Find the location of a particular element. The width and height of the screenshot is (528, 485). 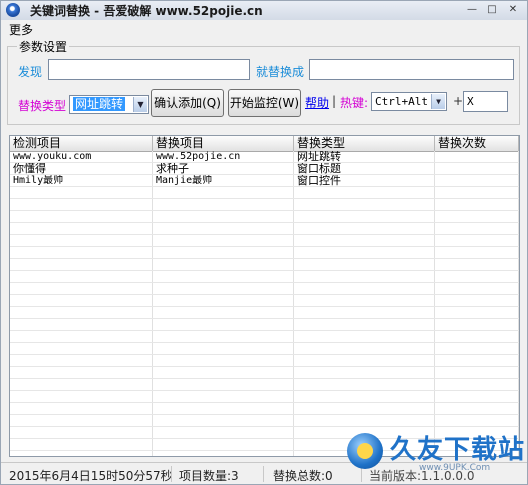

table-cell: 窗口标题 is located at coordinates (364, 168).